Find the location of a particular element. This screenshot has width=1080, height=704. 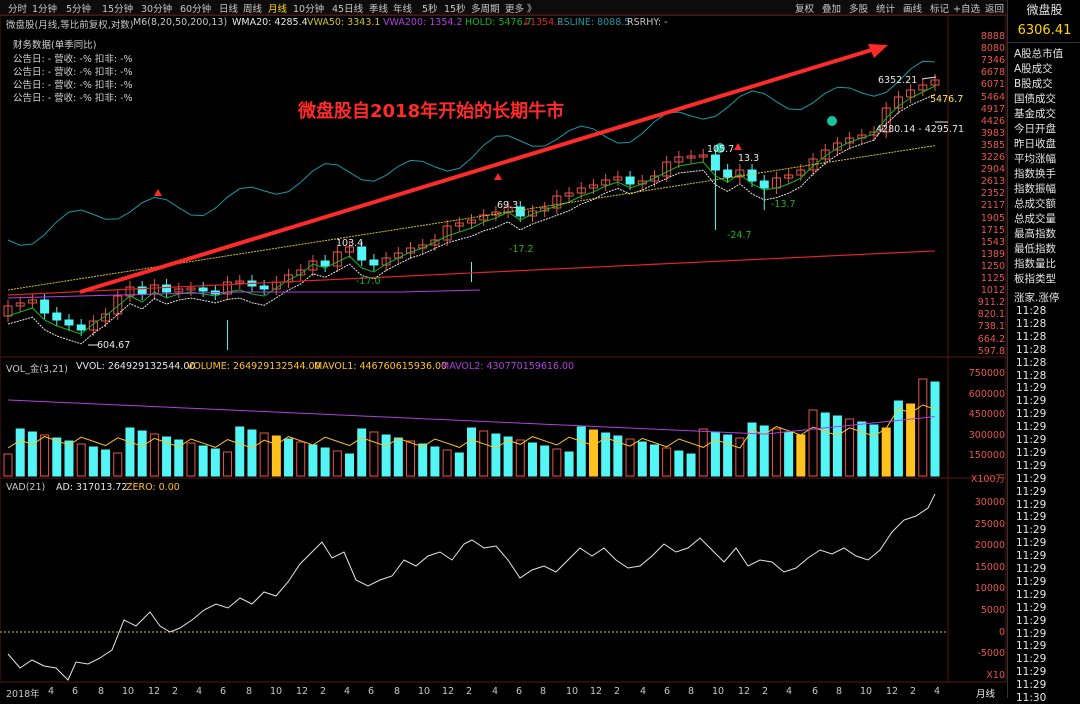

vad-axis-label: 5000 is located at coordinates (992, 610).